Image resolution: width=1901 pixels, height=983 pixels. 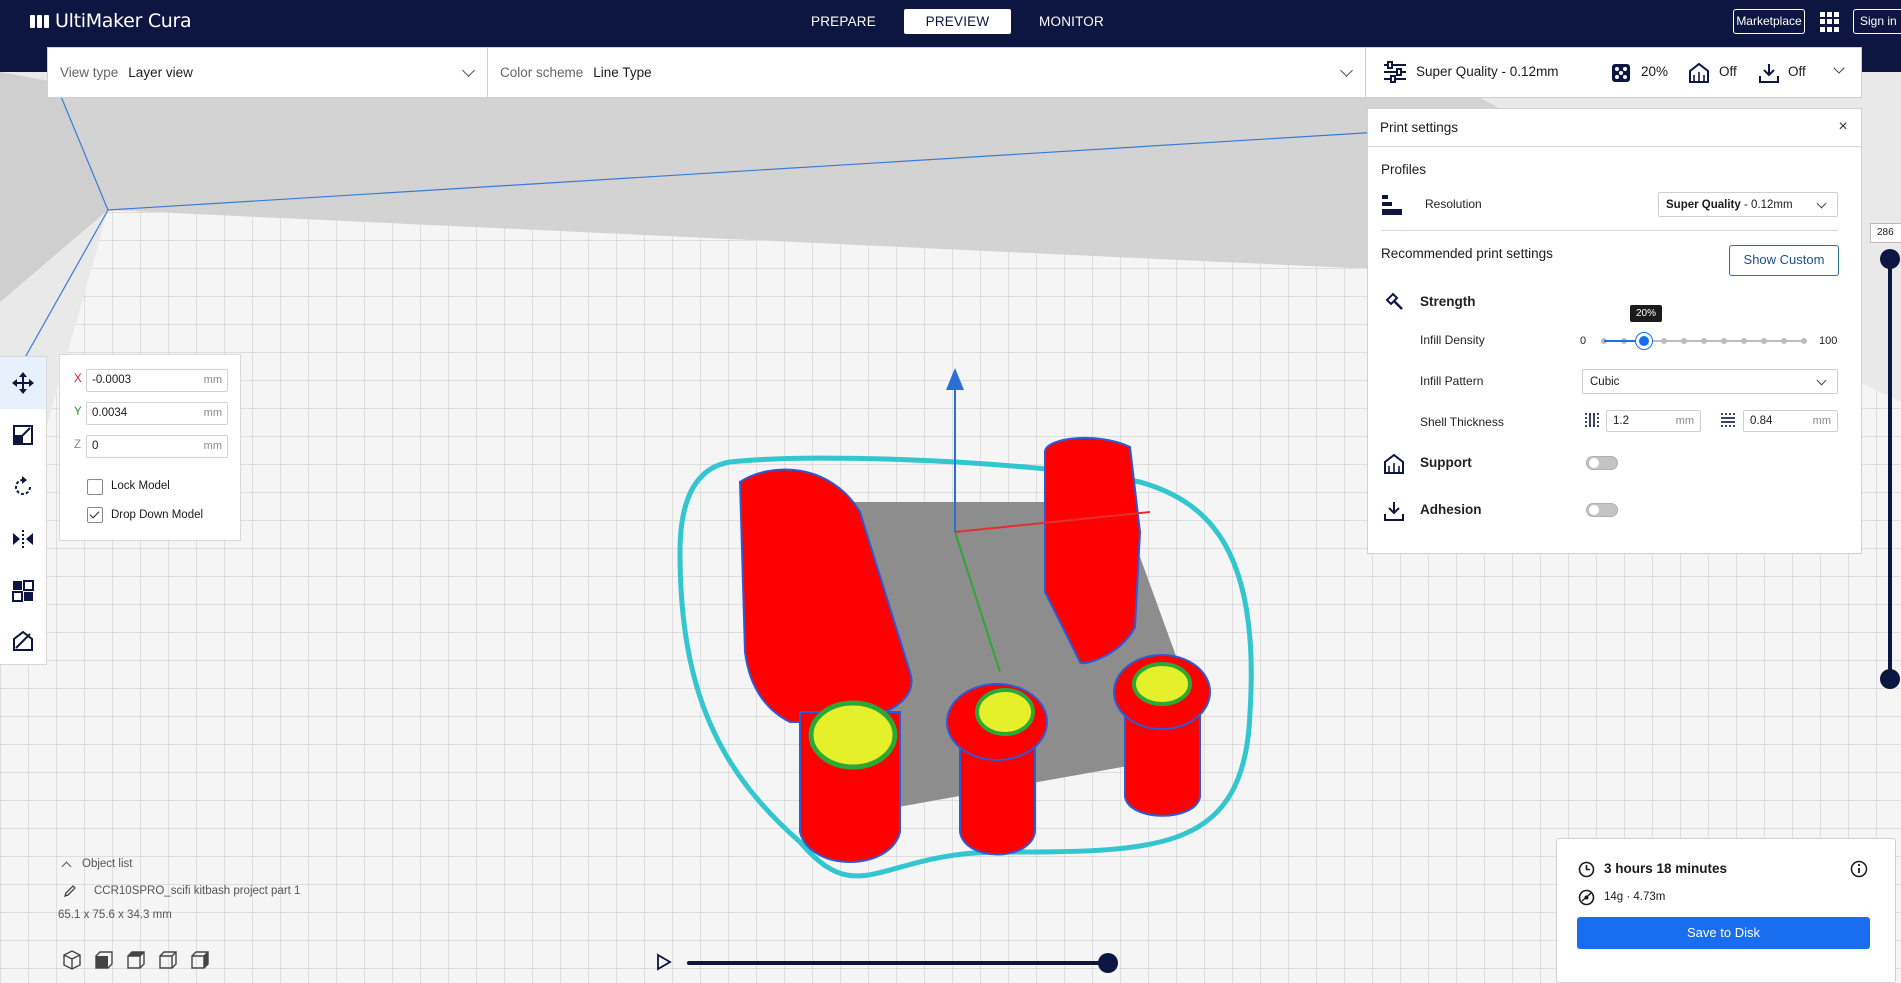 I want to click on tab-prepare: PREPARE, so click(x=843, y=21).